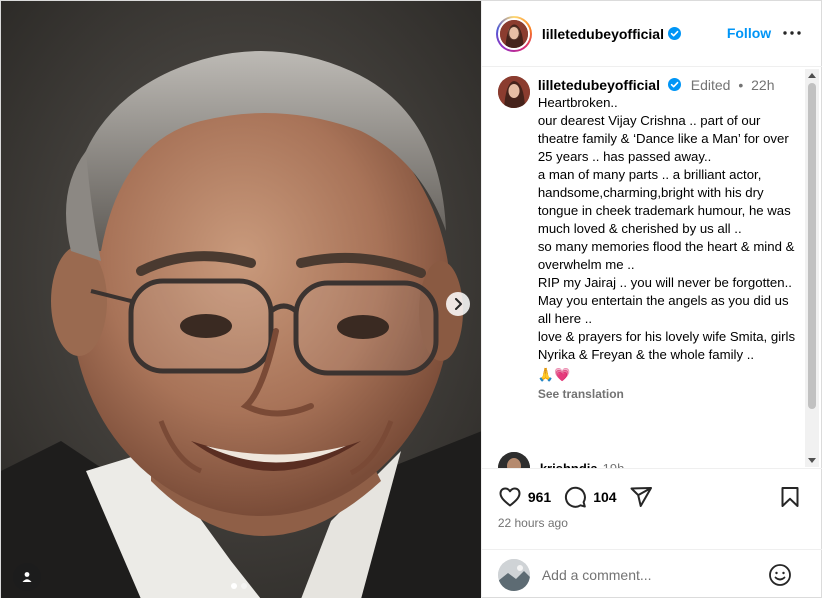  Describe the element at coordinates (780, 575) in the screenshot. I see `emoji-icon` at that location.